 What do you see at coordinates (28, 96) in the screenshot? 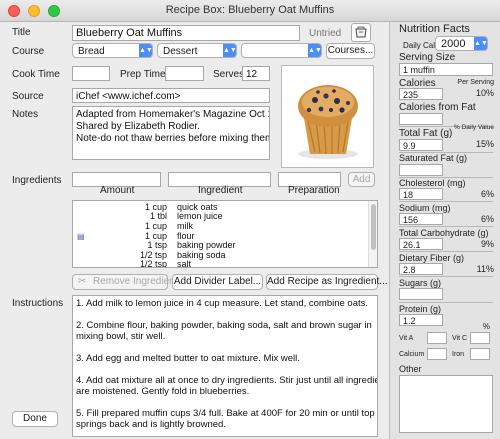
I see `source-label: Source` at bounding box center [28, 96].